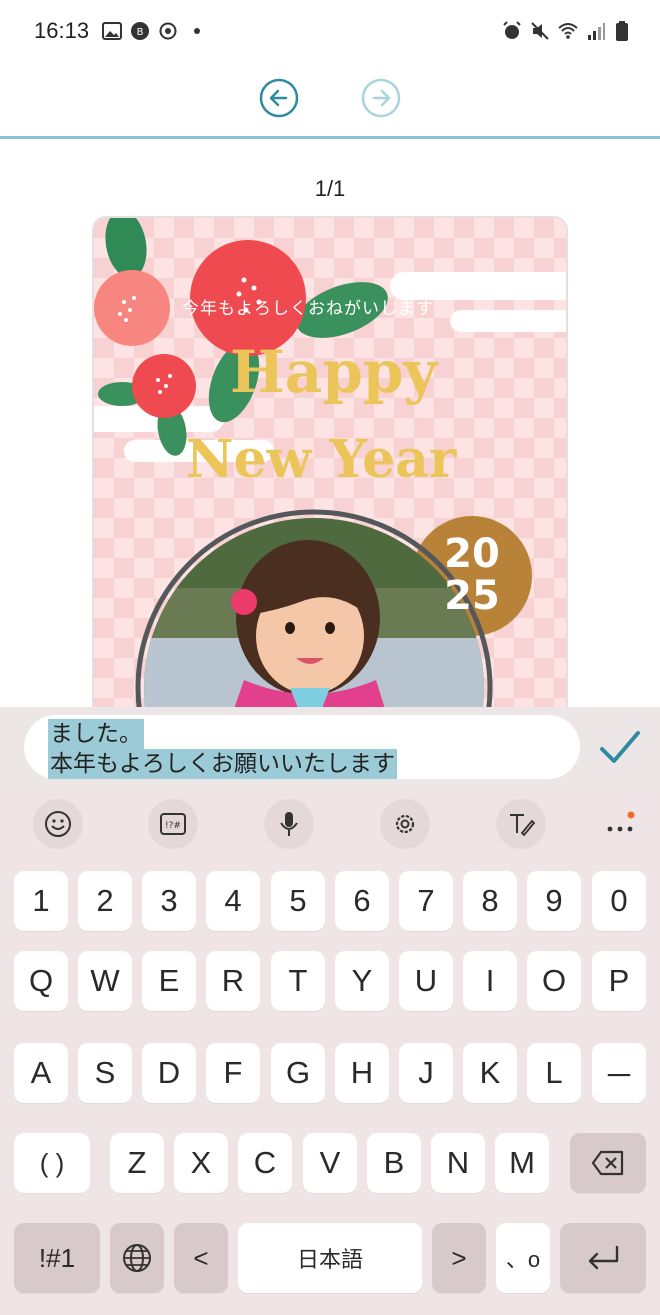 This screenshot has height=1315, width=660. I want to click on card-year-bottom: 25, so click(472, 596).